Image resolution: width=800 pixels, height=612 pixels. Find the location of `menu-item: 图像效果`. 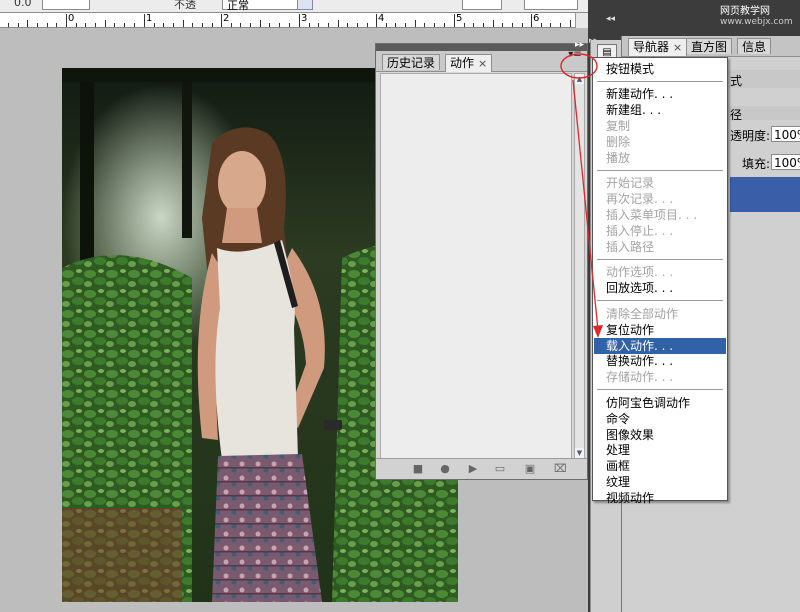

menu-item: 图像效果 is located at coordinates (630, 435).